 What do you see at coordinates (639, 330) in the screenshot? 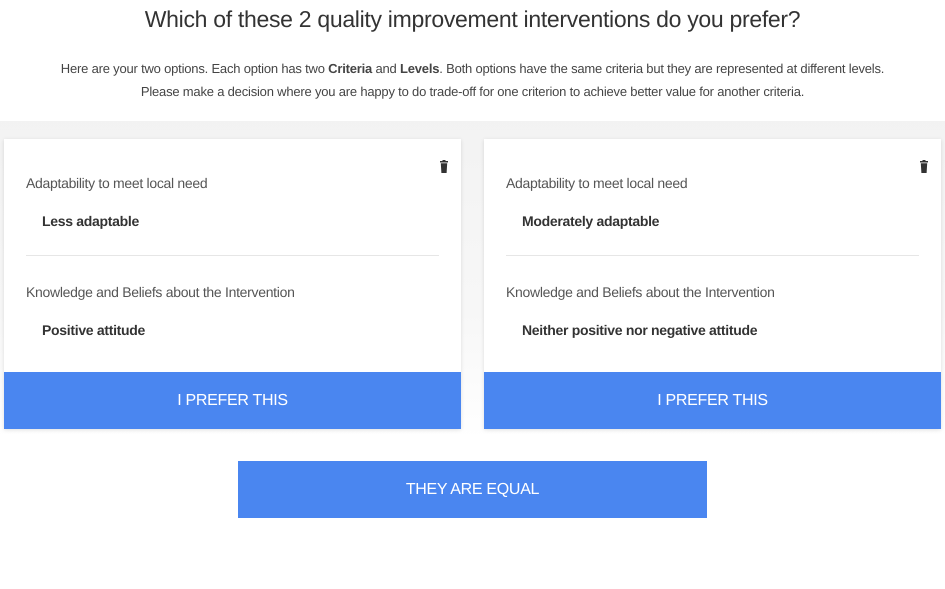
I see `criterion-level: Neither positive nor negative attitude` at bounding box center [639, 330].